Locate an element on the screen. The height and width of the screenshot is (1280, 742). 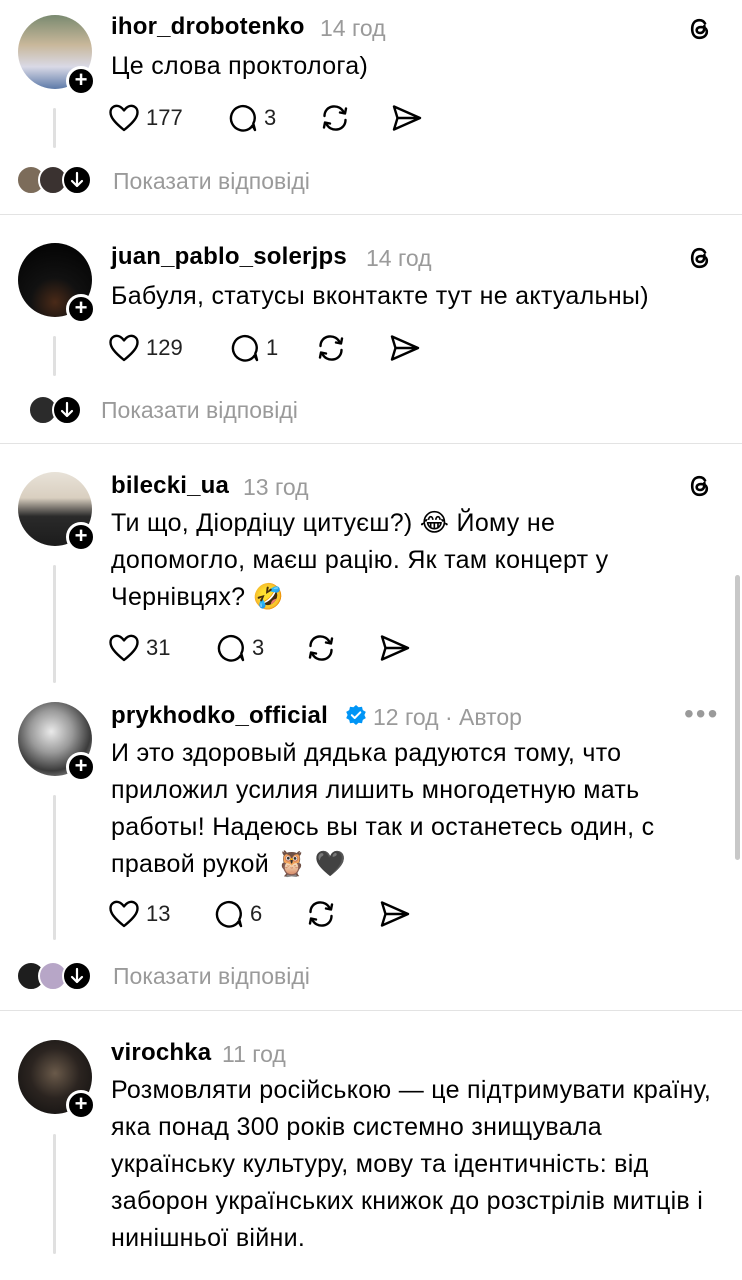
like-count: 177 is located at coordinates (164, 117).